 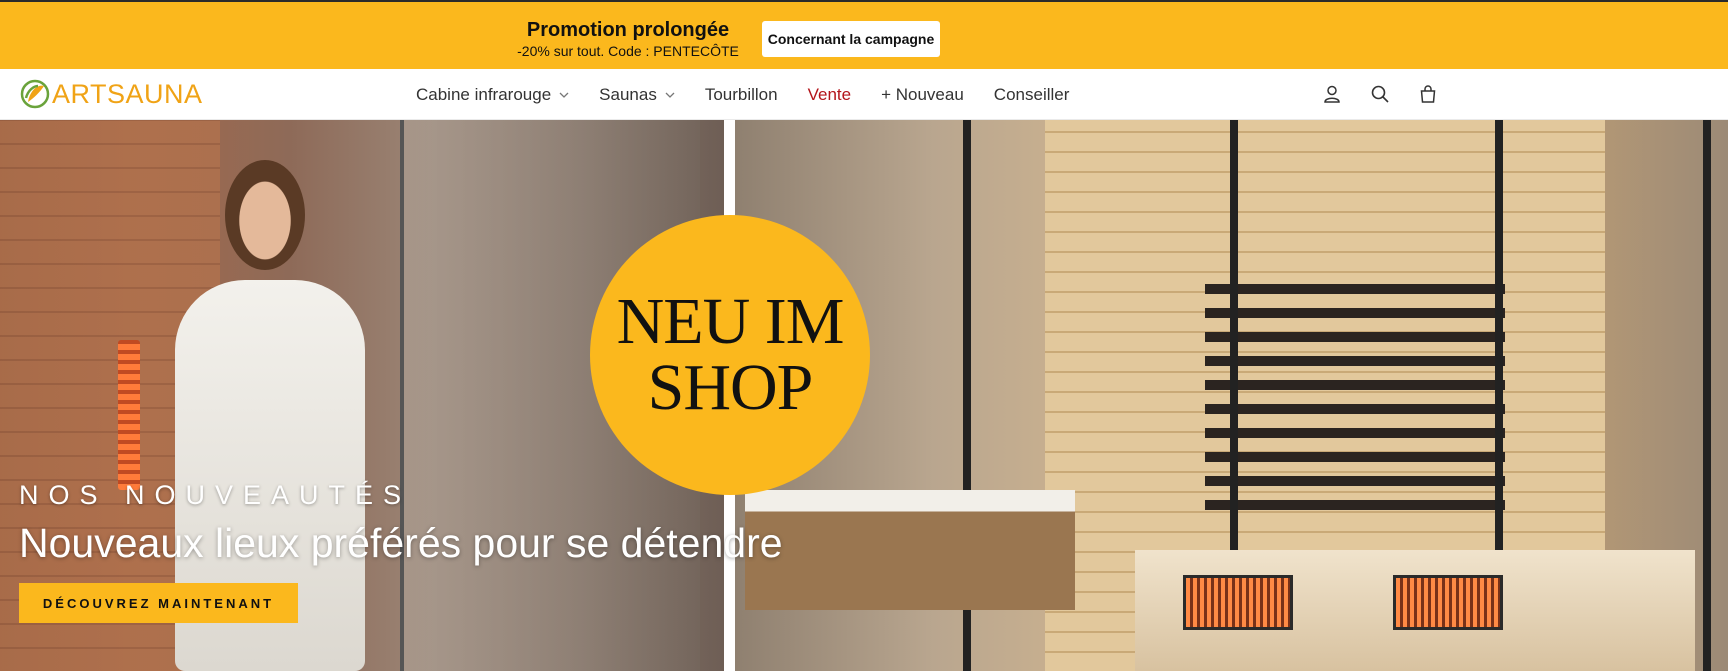 I want to click on promo-subtitle: -20% sur tout. Code : PENTECÔTE, so click(x=628, y=51).